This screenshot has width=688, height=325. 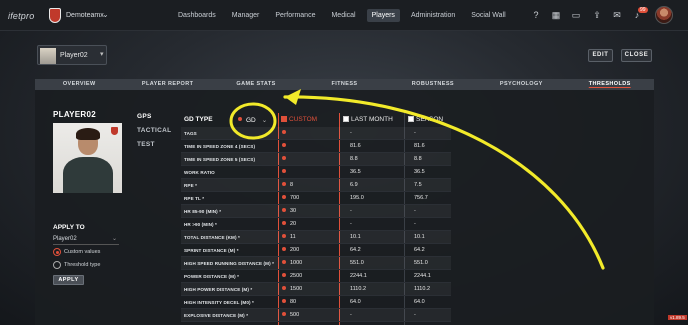 What do you see at coordinates (289, 302) in the screenshot?
I see `custom-value-input: 80` at bounding box center [289, 302].